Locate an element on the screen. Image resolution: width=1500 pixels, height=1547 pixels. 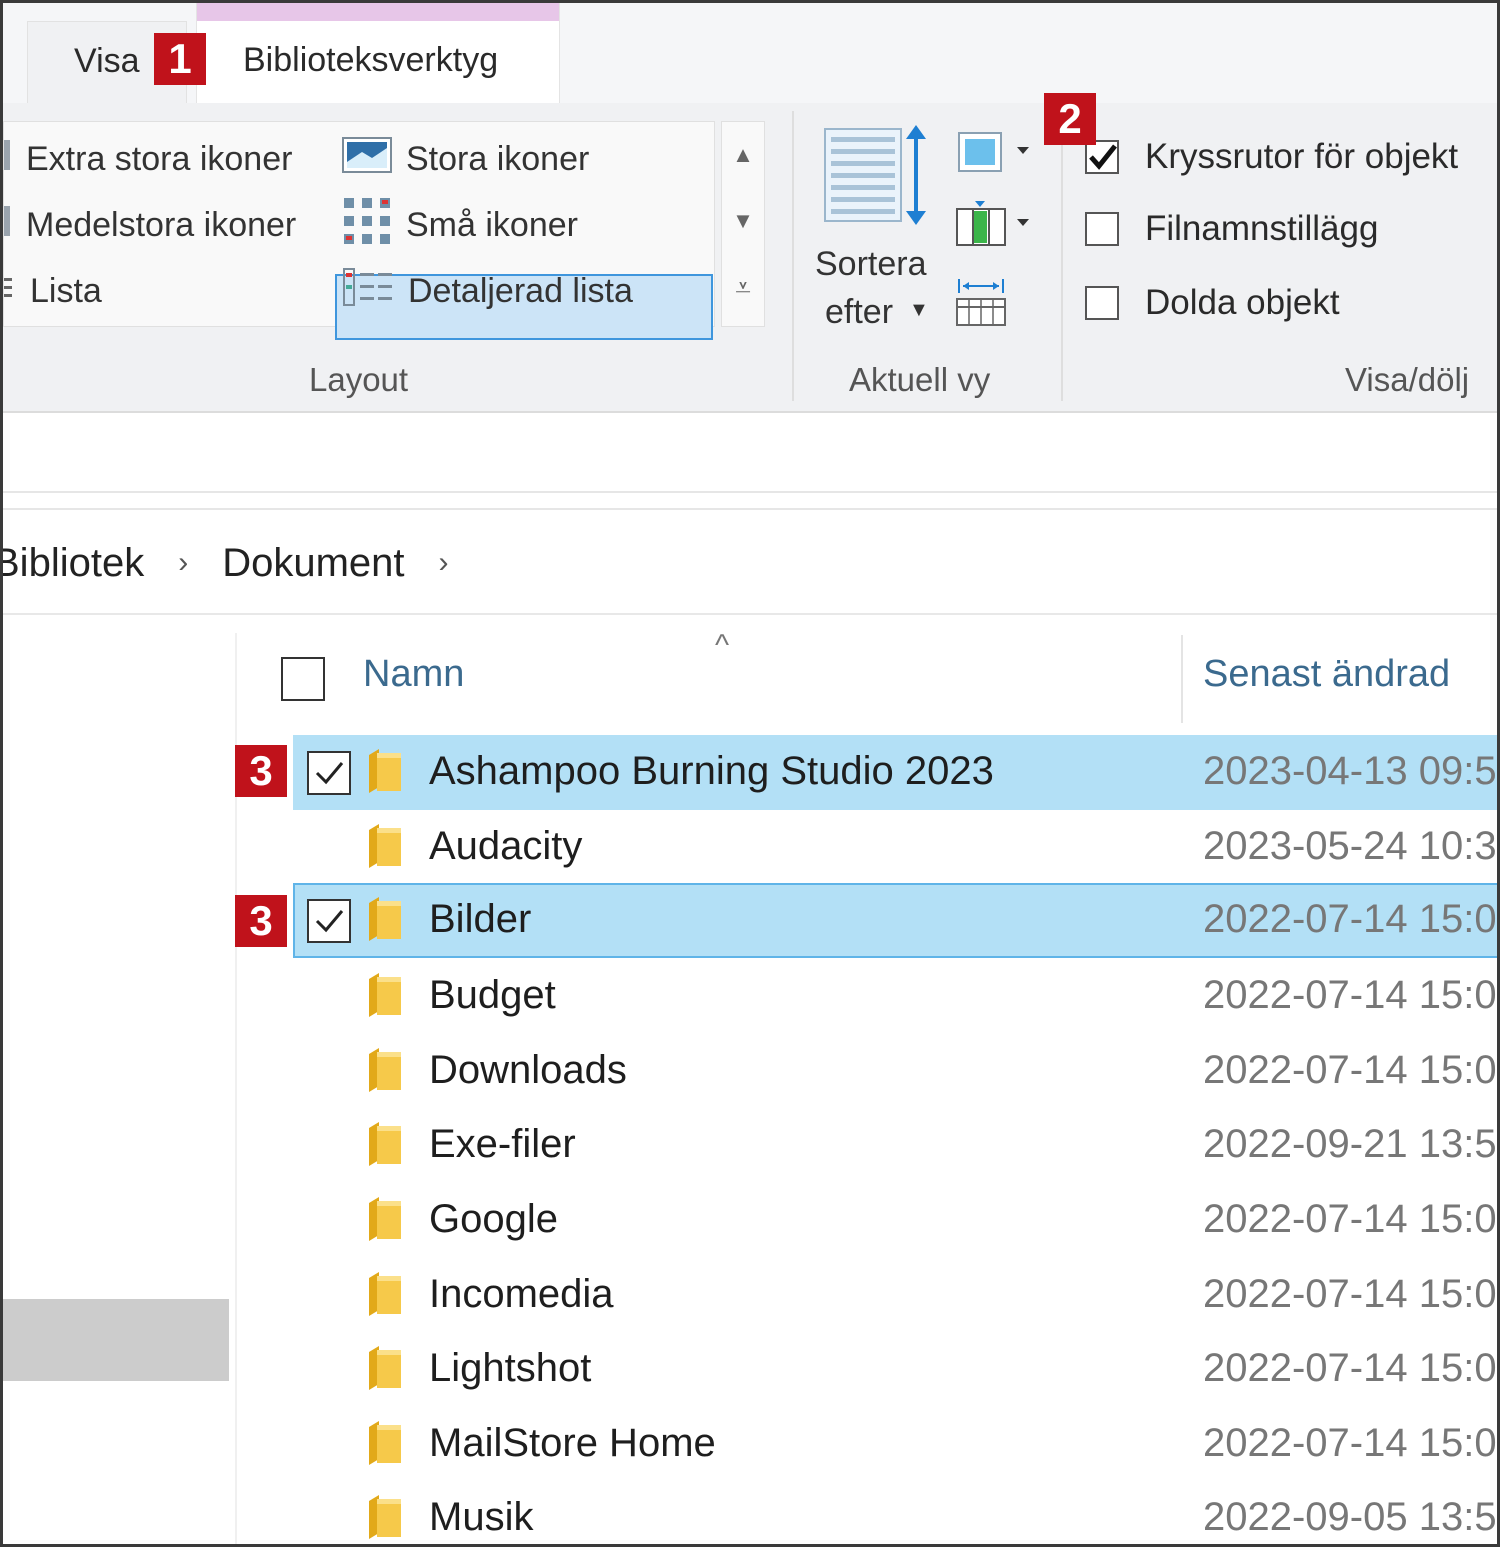
file-row: Lightshot 2022-07-14 15:0 is located at coordinates (895, 1369).